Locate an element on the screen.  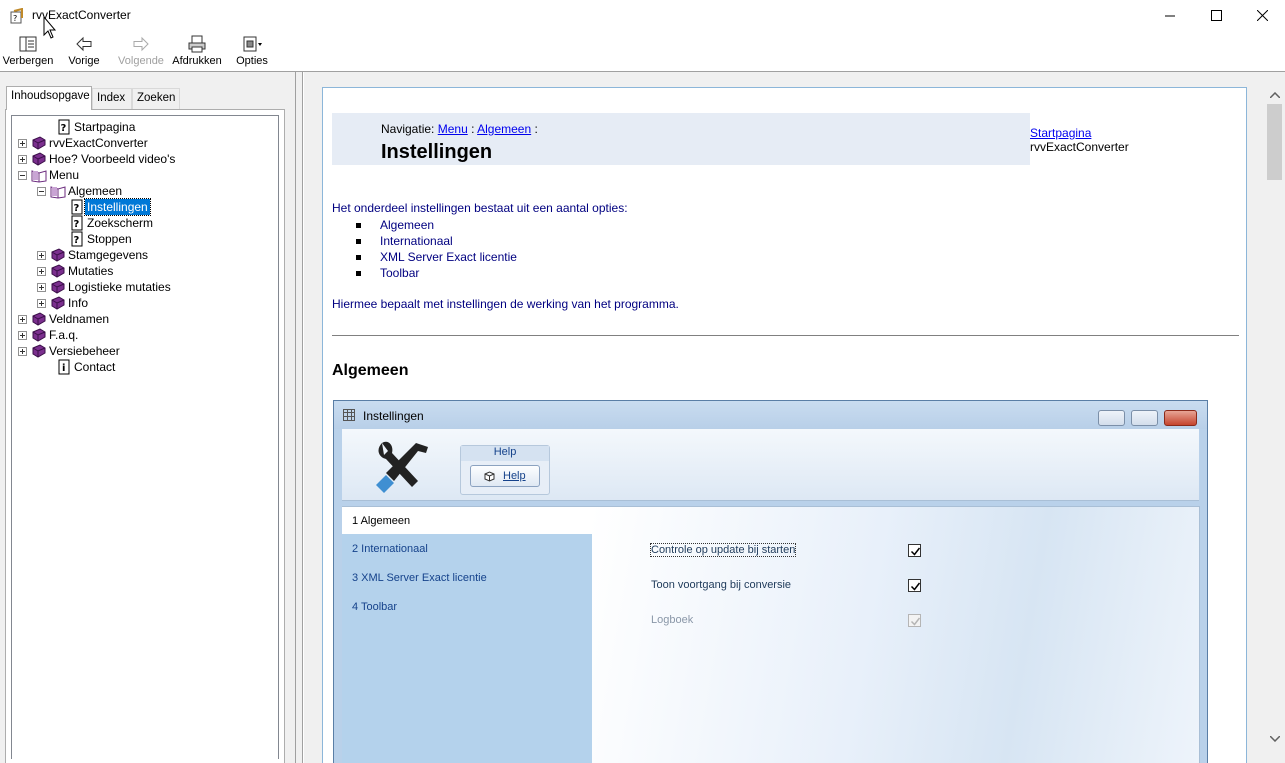
close-icon is located at coordinates (1262, 15).